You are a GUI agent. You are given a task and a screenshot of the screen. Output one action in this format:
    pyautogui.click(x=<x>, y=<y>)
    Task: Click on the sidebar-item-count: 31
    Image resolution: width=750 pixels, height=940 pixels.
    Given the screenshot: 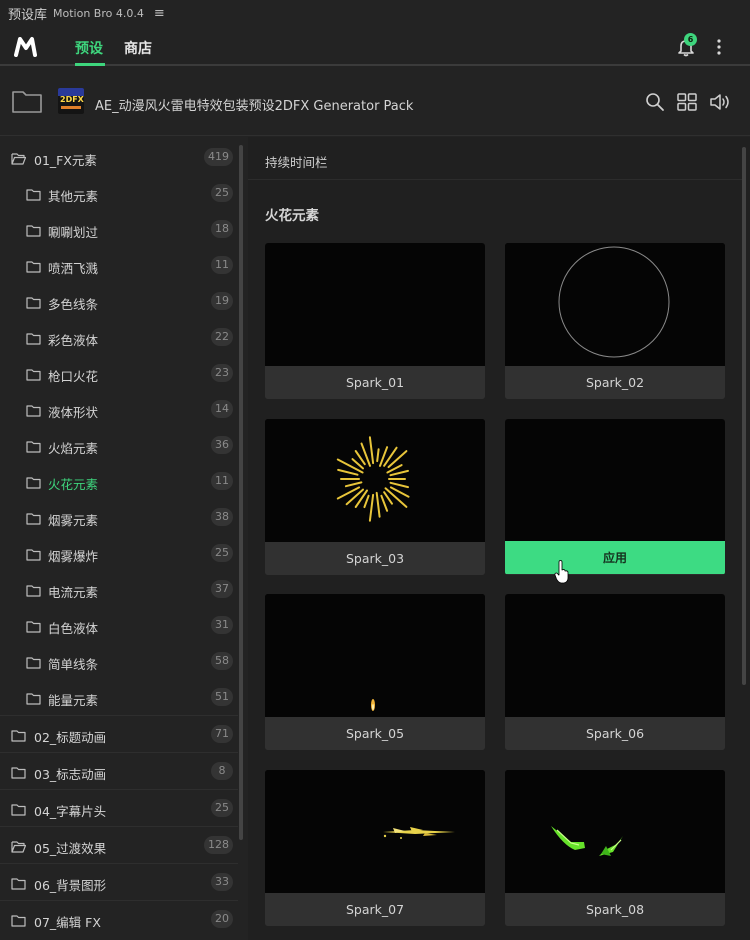 What is the action you would take?
    pyautogui.click(x=222, y=625)
    